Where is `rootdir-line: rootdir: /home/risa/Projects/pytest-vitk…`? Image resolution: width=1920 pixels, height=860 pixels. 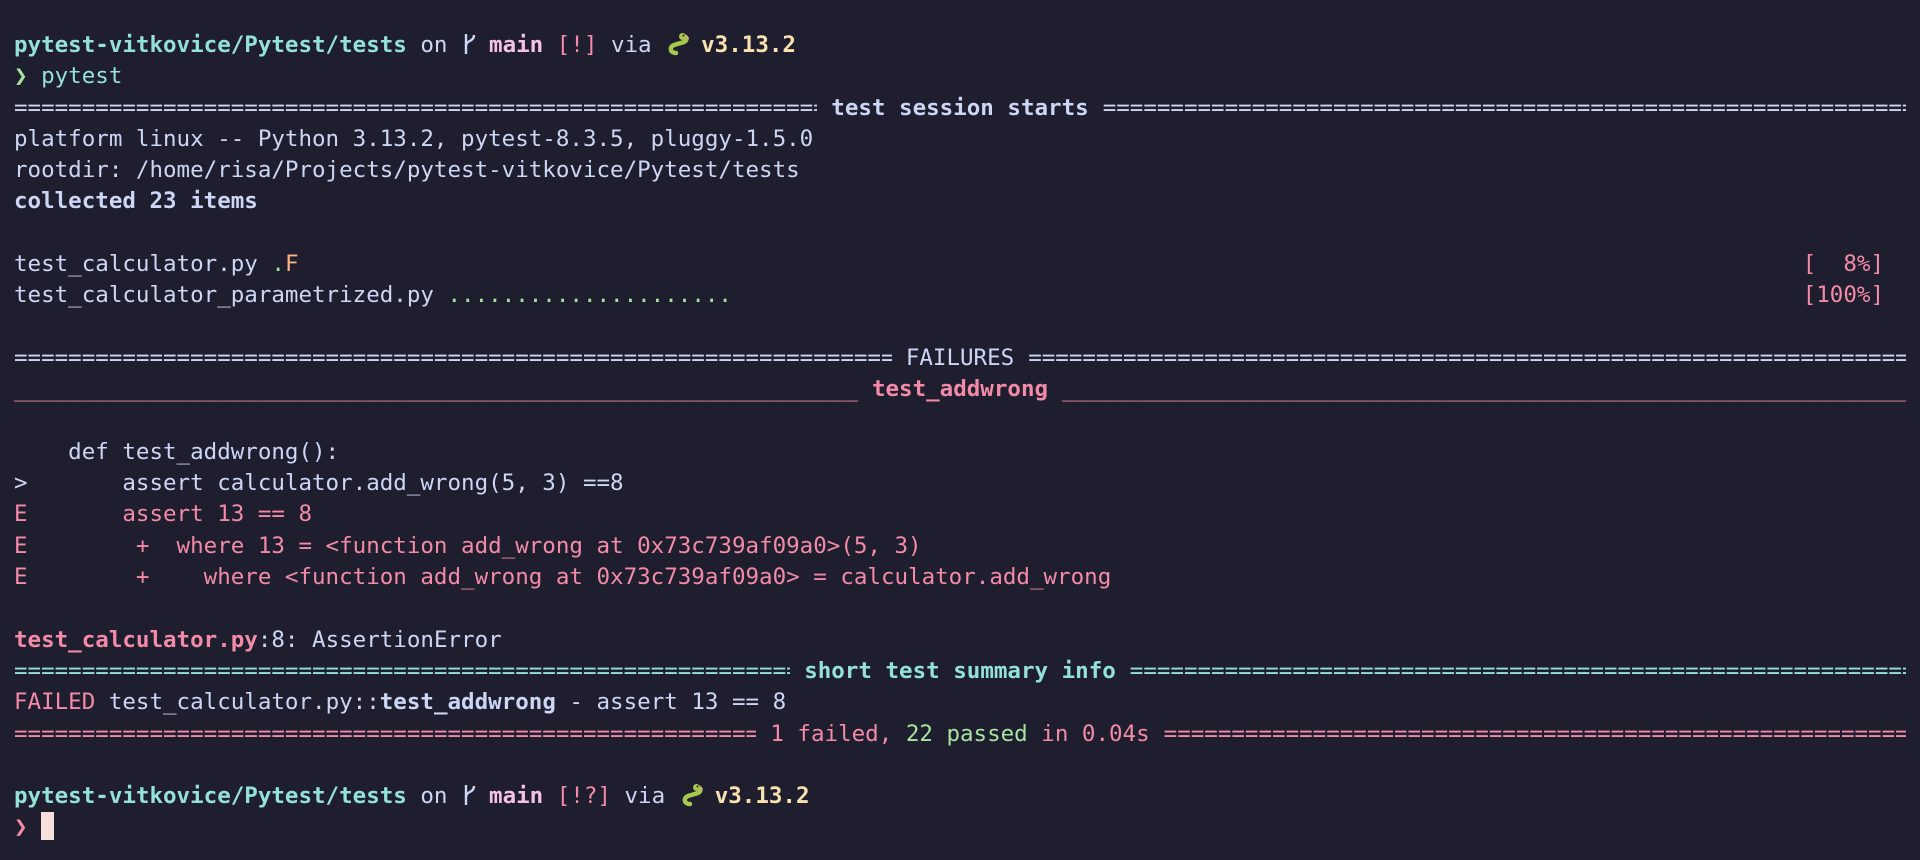 rootdir-line: rootdir: /home/risa/Projects/pytest-vitk… is located at coordinates (407, 170).